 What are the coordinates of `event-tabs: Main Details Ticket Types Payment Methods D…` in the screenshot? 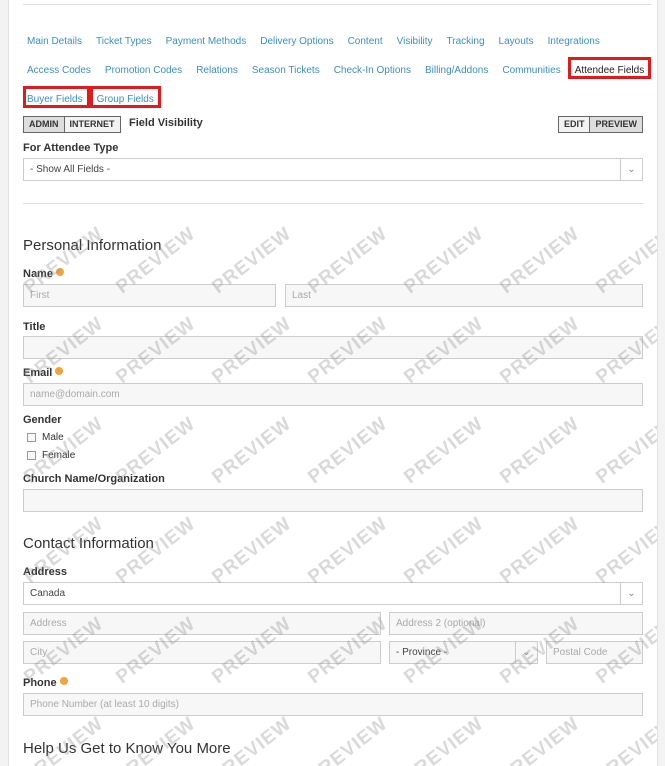 It's located at (338, 67).